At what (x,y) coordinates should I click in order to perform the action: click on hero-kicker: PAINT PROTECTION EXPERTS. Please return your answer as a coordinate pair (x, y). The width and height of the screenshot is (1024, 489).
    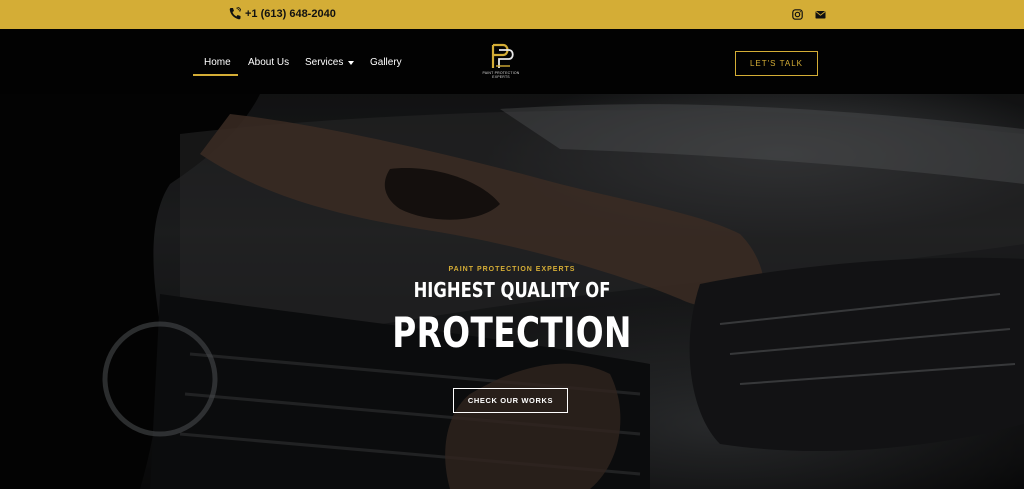
    Looking at the image, I should click on (512, 269).